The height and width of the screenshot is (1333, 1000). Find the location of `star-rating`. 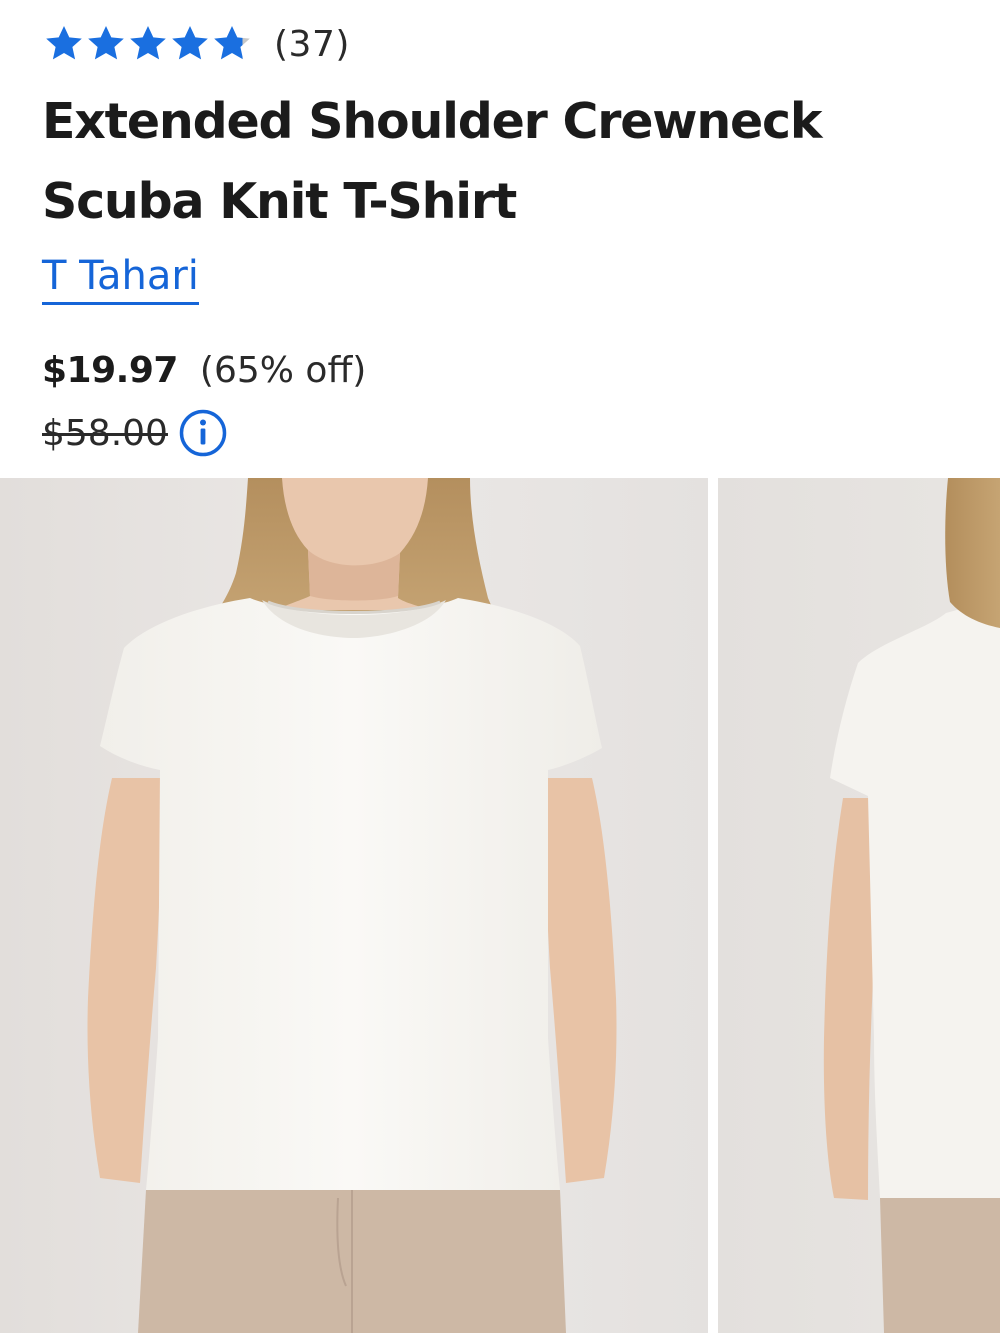

star-rating is located at coordinates (148, 44).